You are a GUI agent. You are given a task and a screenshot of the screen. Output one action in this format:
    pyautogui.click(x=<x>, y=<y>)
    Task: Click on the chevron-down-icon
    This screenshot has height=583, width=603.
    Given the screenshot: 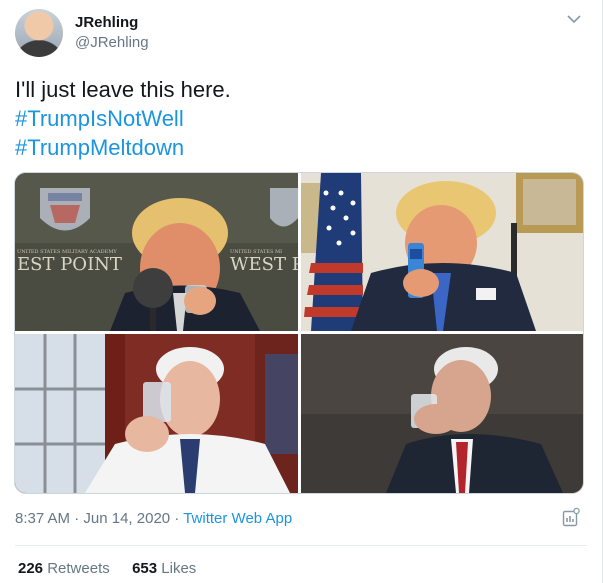 What is the action you would take?
    pyautogui.click(x=574, y=19)
    